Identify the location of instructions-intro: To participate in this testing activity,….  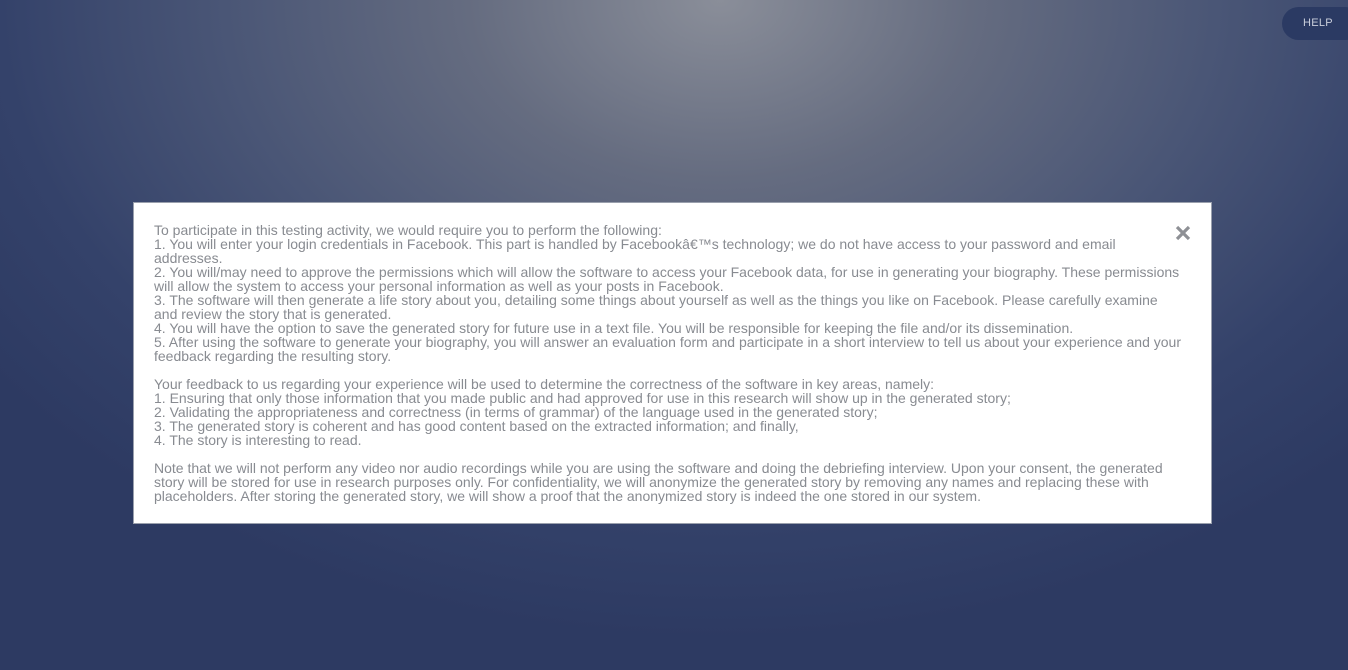
(408, 230).